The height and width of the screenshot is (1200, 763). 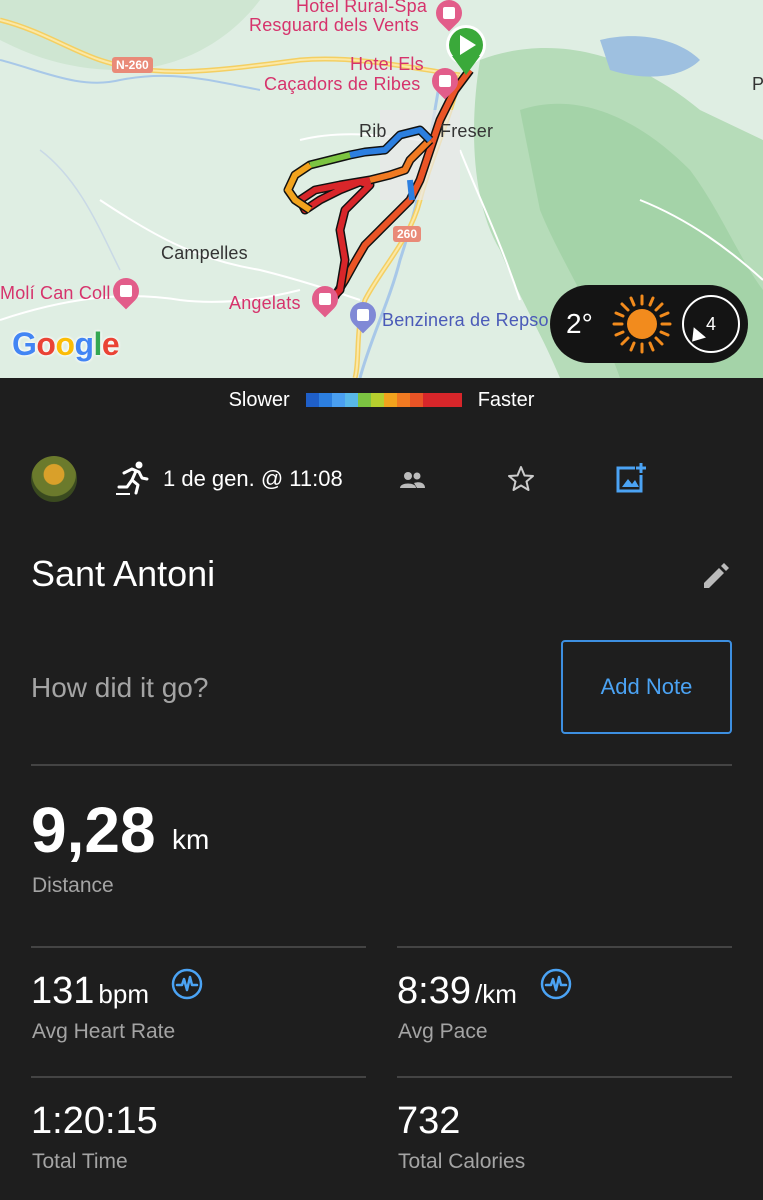 I want to click on wind-compass-icon: 4, so click(x=711, y=324).